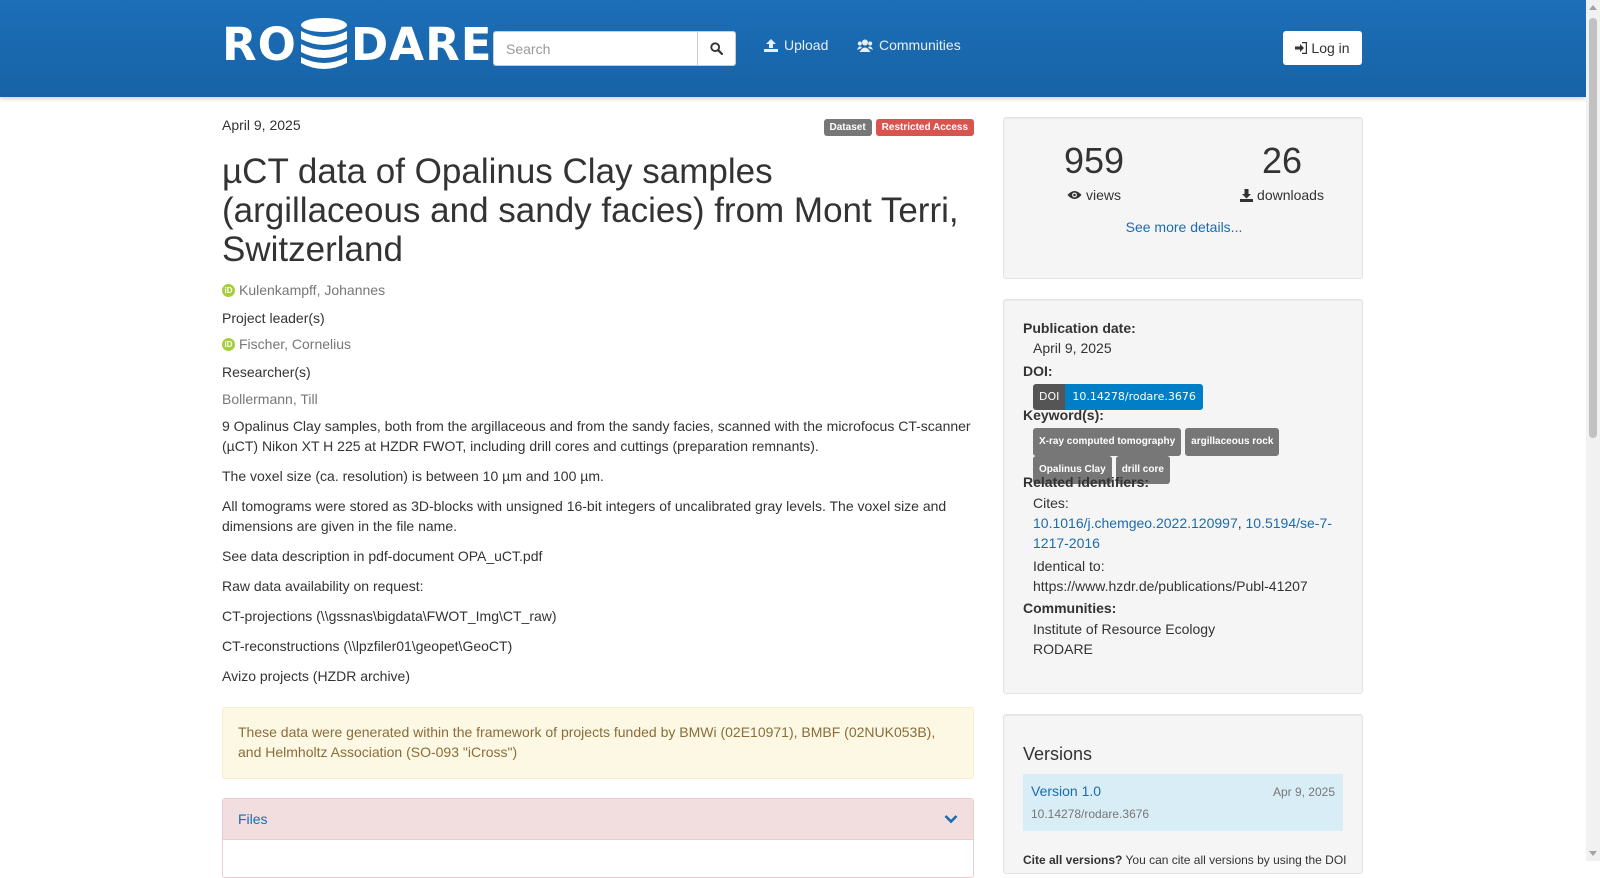 The height and width of the screenshot is (878, 1600). I want to click on users-icon, so click(865, 45).